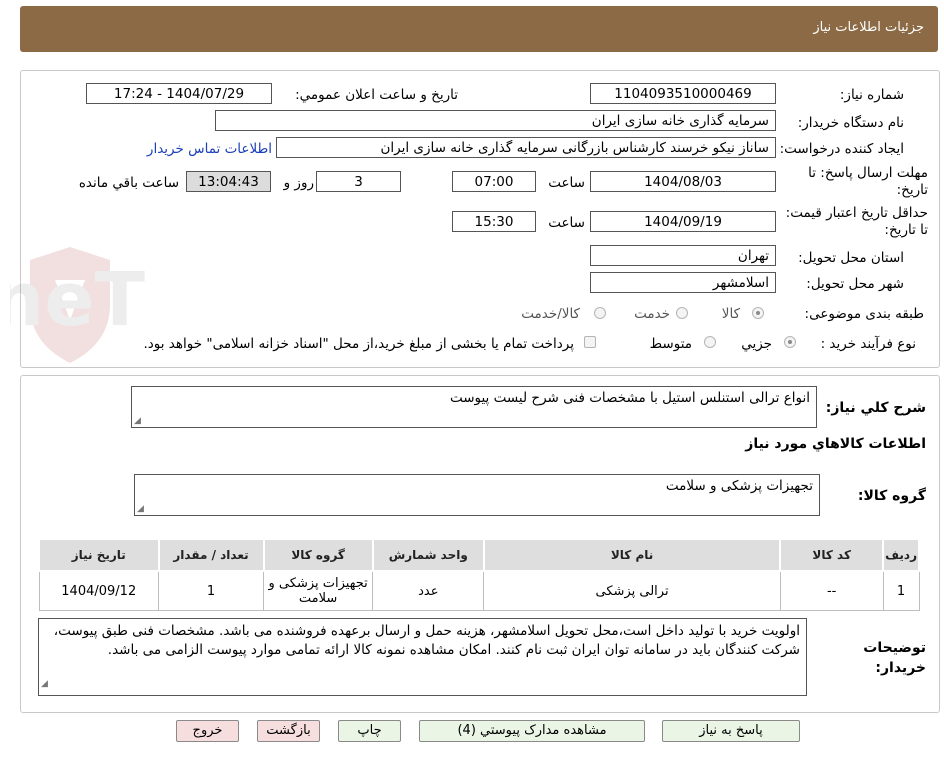 The image size is (944, 764). Describe the element at coordinates (710, 342) in the screenshot. I see `radio-medium` at that location.